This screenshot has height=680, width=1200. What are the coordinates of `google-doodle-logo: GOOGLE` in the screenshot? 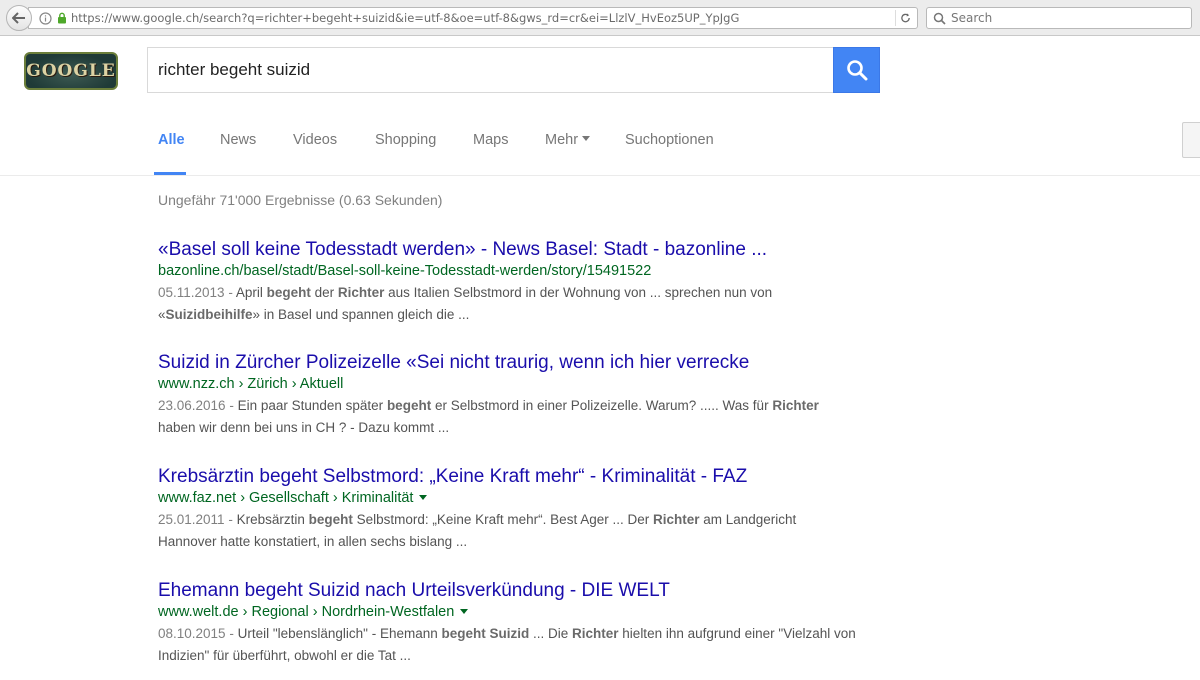 It's located at (71, 71).